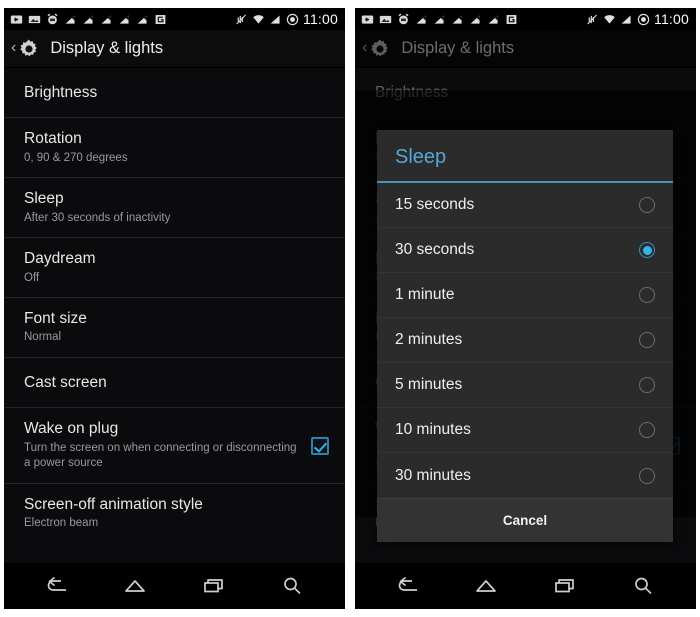  Describe the element at coordinates (421, 157) in the screenshot. I see `dialog-title: Sleep` at that location.